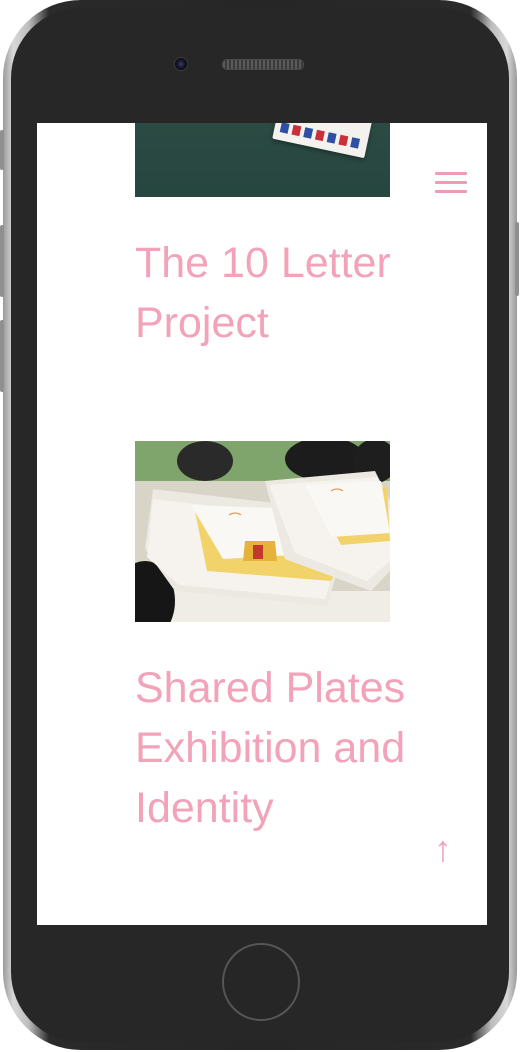  I want to click on booklet-stack-image, so click(262, 531).